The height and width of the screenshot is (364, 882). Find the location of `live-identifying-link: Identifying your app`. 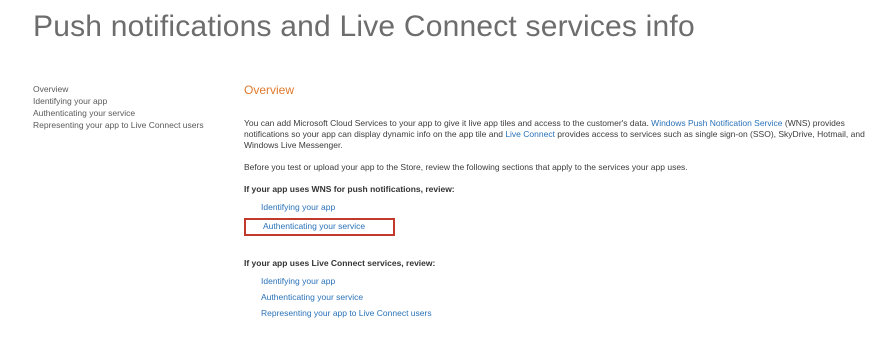

live-identifying-link: Identifying your app is located at coordinates (298, 281).